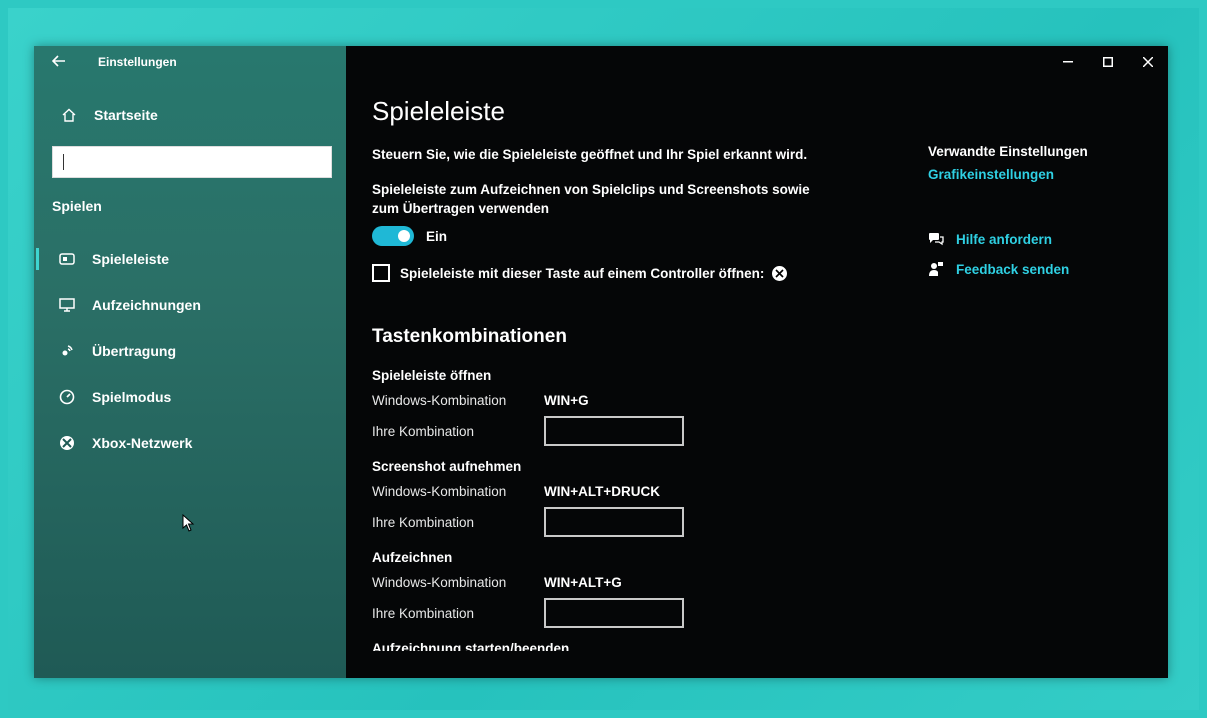 This screenshot has height=718, width=1207. I want to click on windows-combo-row: Windows-Kombination WIN+ALT+DRUCK, so click(652, 491).